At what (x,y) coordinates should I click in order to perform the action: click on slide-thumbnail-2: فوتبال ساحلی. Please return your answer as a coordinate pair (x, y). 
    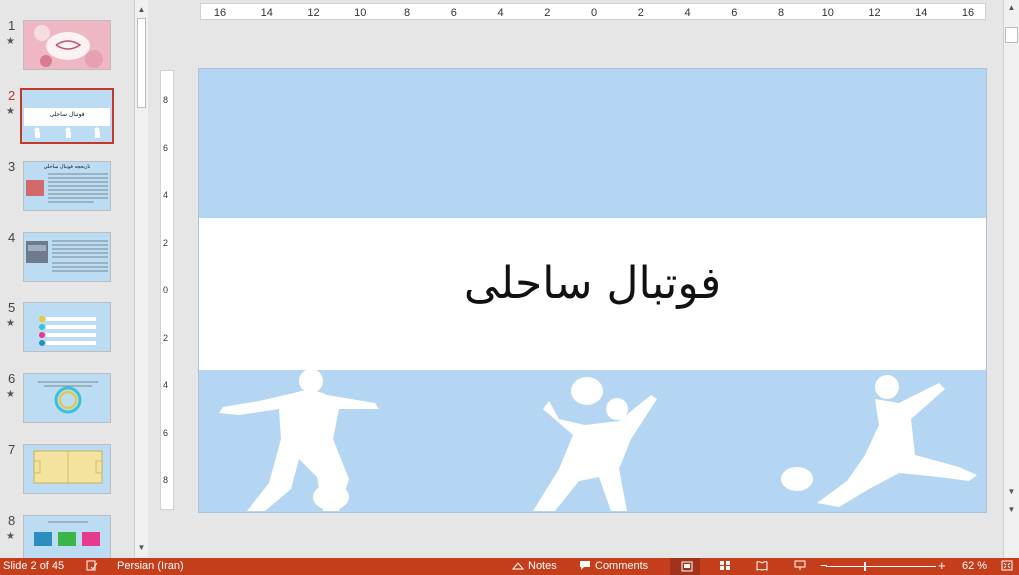
    Looking at the image, I should click on (67, 116).